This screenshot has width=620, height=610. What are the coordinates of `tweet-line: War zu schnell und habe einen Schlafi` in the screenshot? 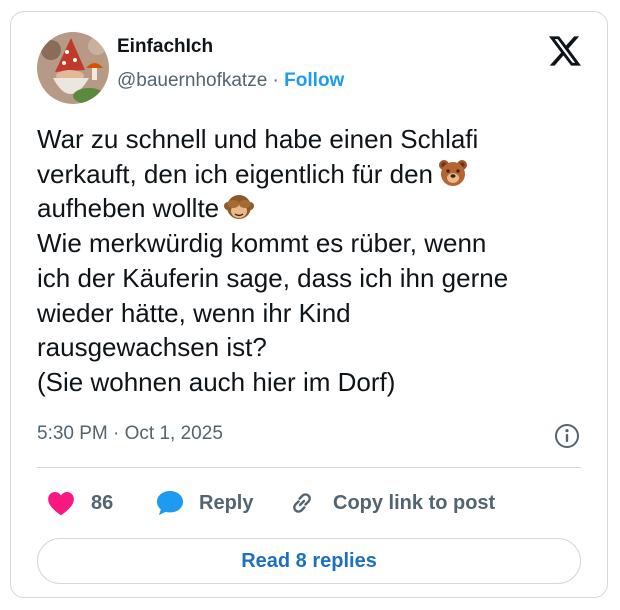 It's located at (258, 139).